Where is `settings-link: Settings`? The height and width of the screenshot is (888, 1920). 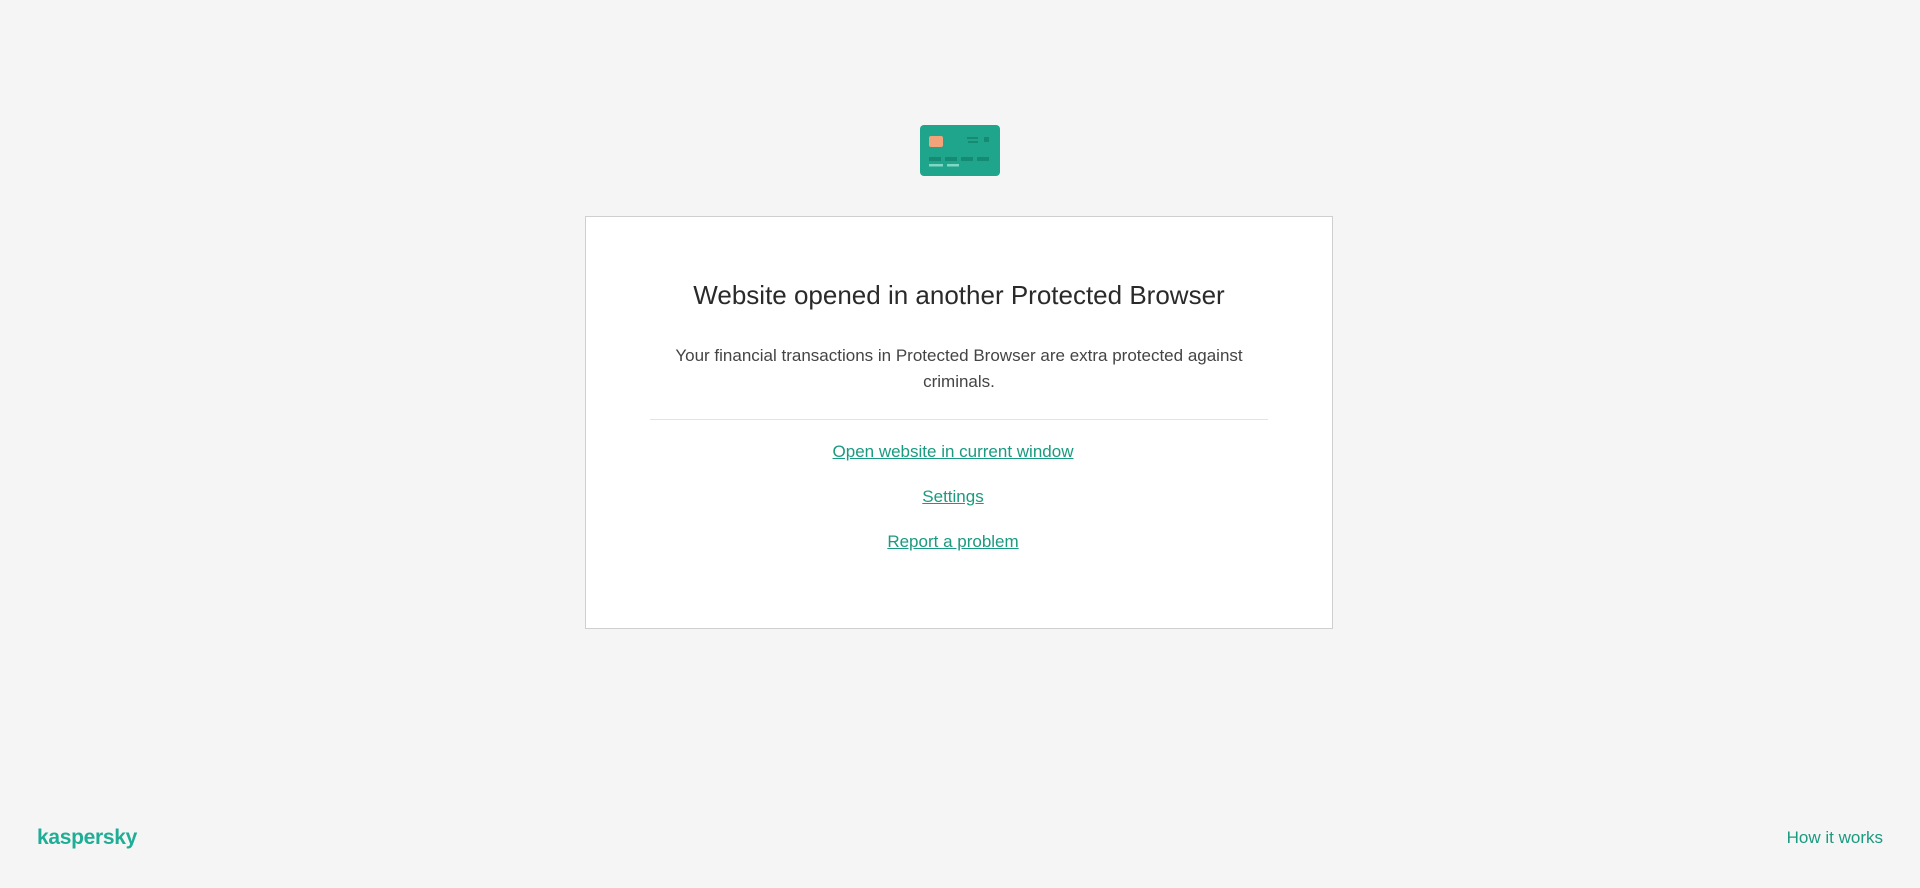
settings-link: Settings is located at coordinates (952, 497).